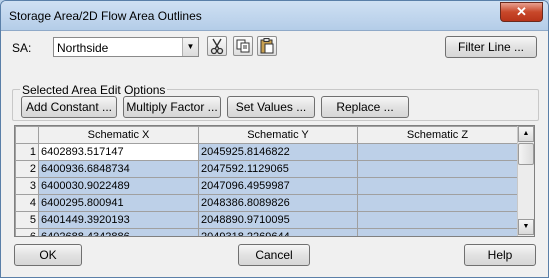 This screenshot has height=278, width=549. I want to click on table-row: 3 6400030.9022489 2047096.4959987, so click(266, 186).